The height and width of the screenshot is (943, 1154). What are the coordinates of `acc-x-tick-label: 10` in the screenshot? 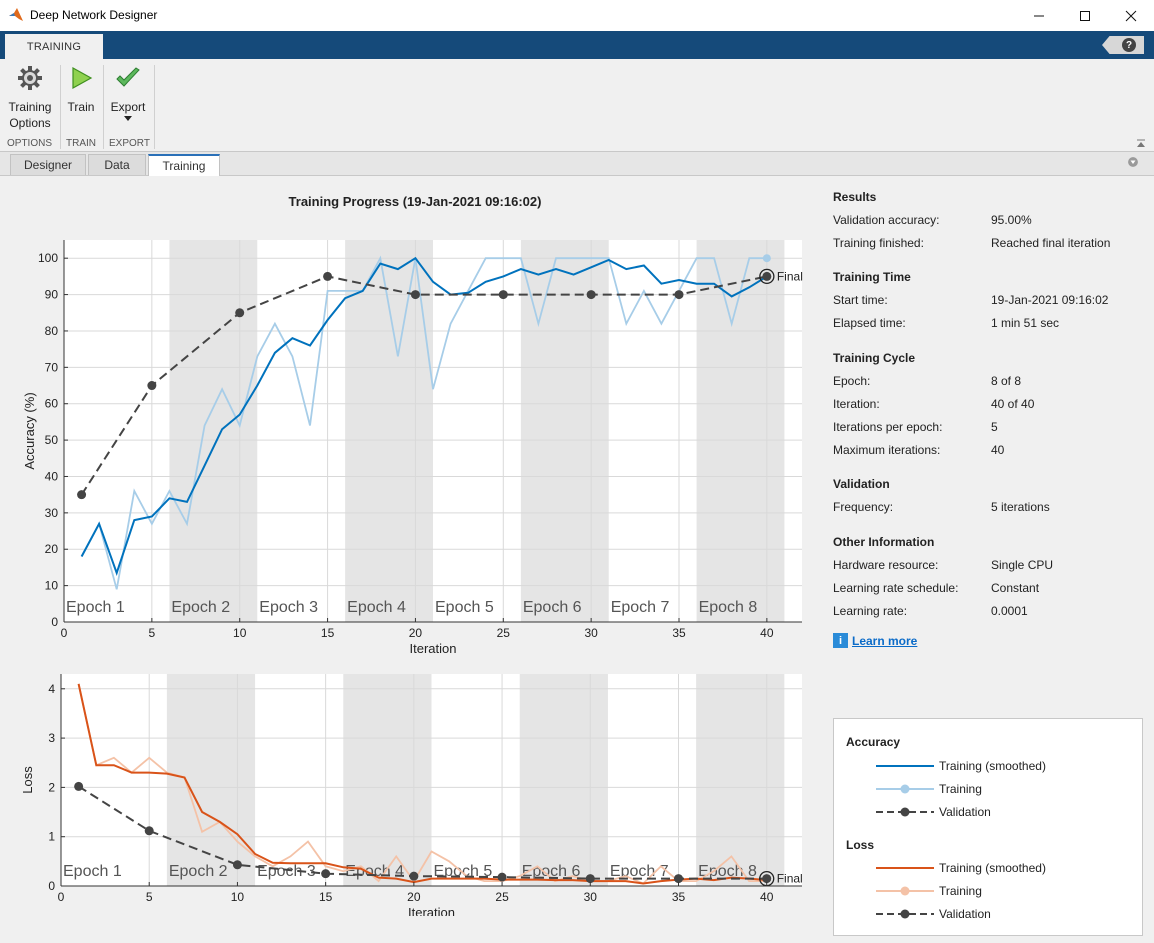 It's located at (240, 633).